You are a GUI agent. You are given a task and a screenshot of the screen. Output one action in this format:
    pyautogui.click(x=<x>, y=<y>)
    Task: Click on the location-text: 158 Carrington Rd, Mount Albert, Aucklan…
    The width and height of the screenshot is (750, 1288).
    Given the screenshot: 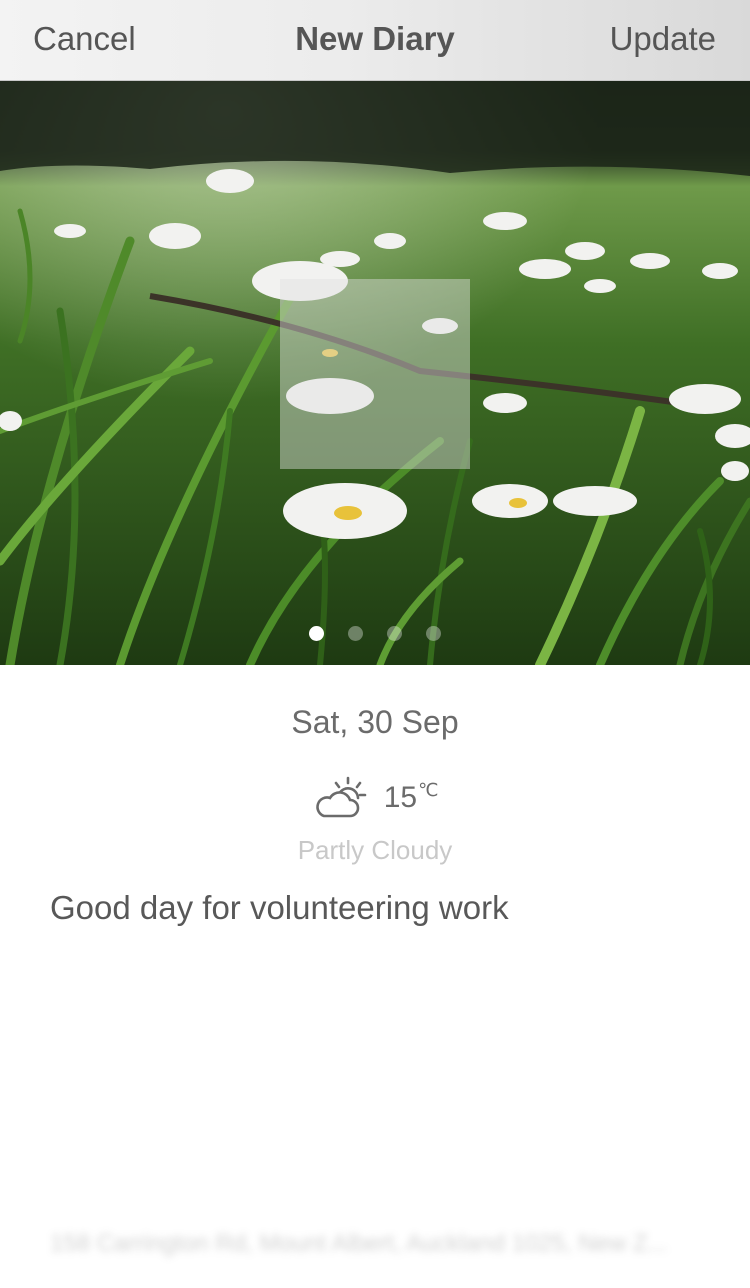 What is the action you would take?
    pyautogui.click(x=375, y=1244)
    